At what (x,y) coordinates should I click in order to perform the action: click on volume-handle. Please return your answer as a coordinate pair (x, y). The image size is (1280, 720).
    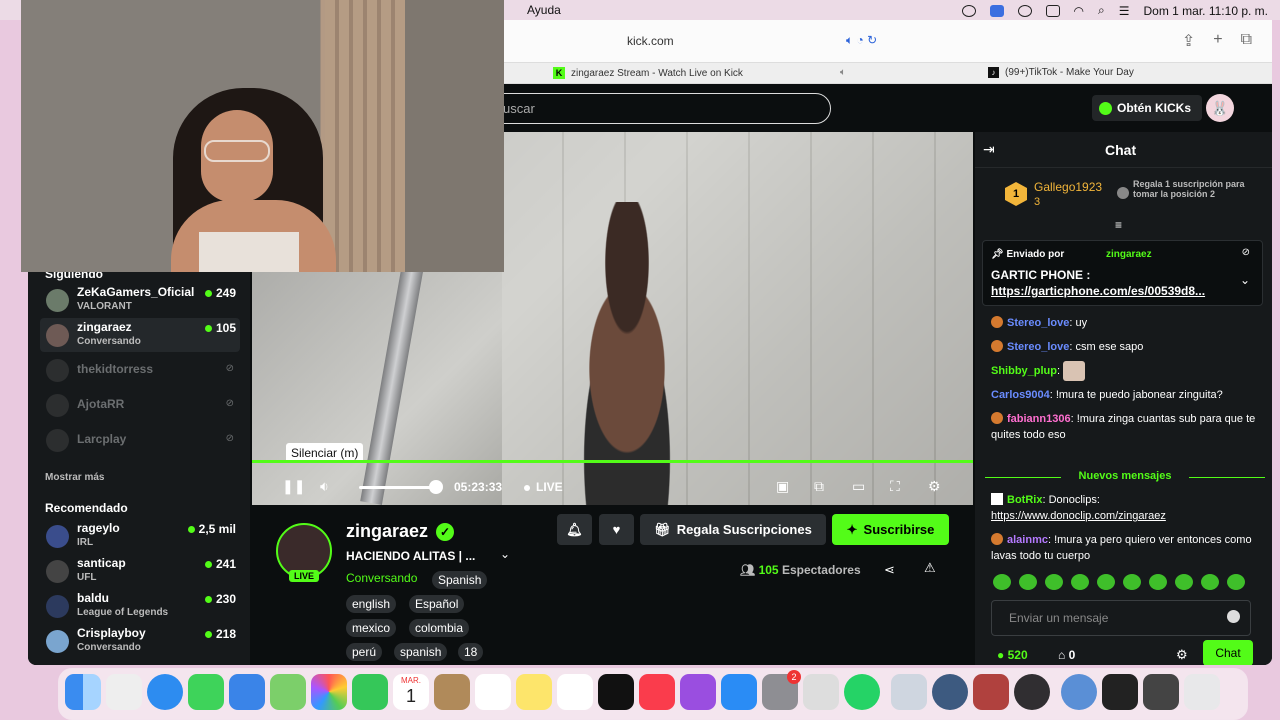
    Looking at the image, I should click on (436, 487).